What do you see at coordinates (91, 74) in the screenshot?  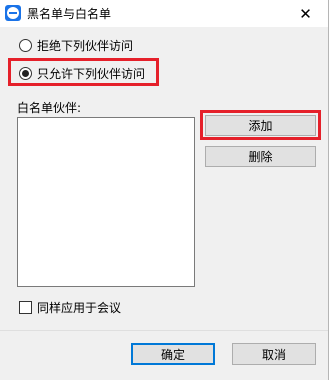 I see `radio-allow-label: 只允许下列伙伴访问` at bounding box center [91, 74].